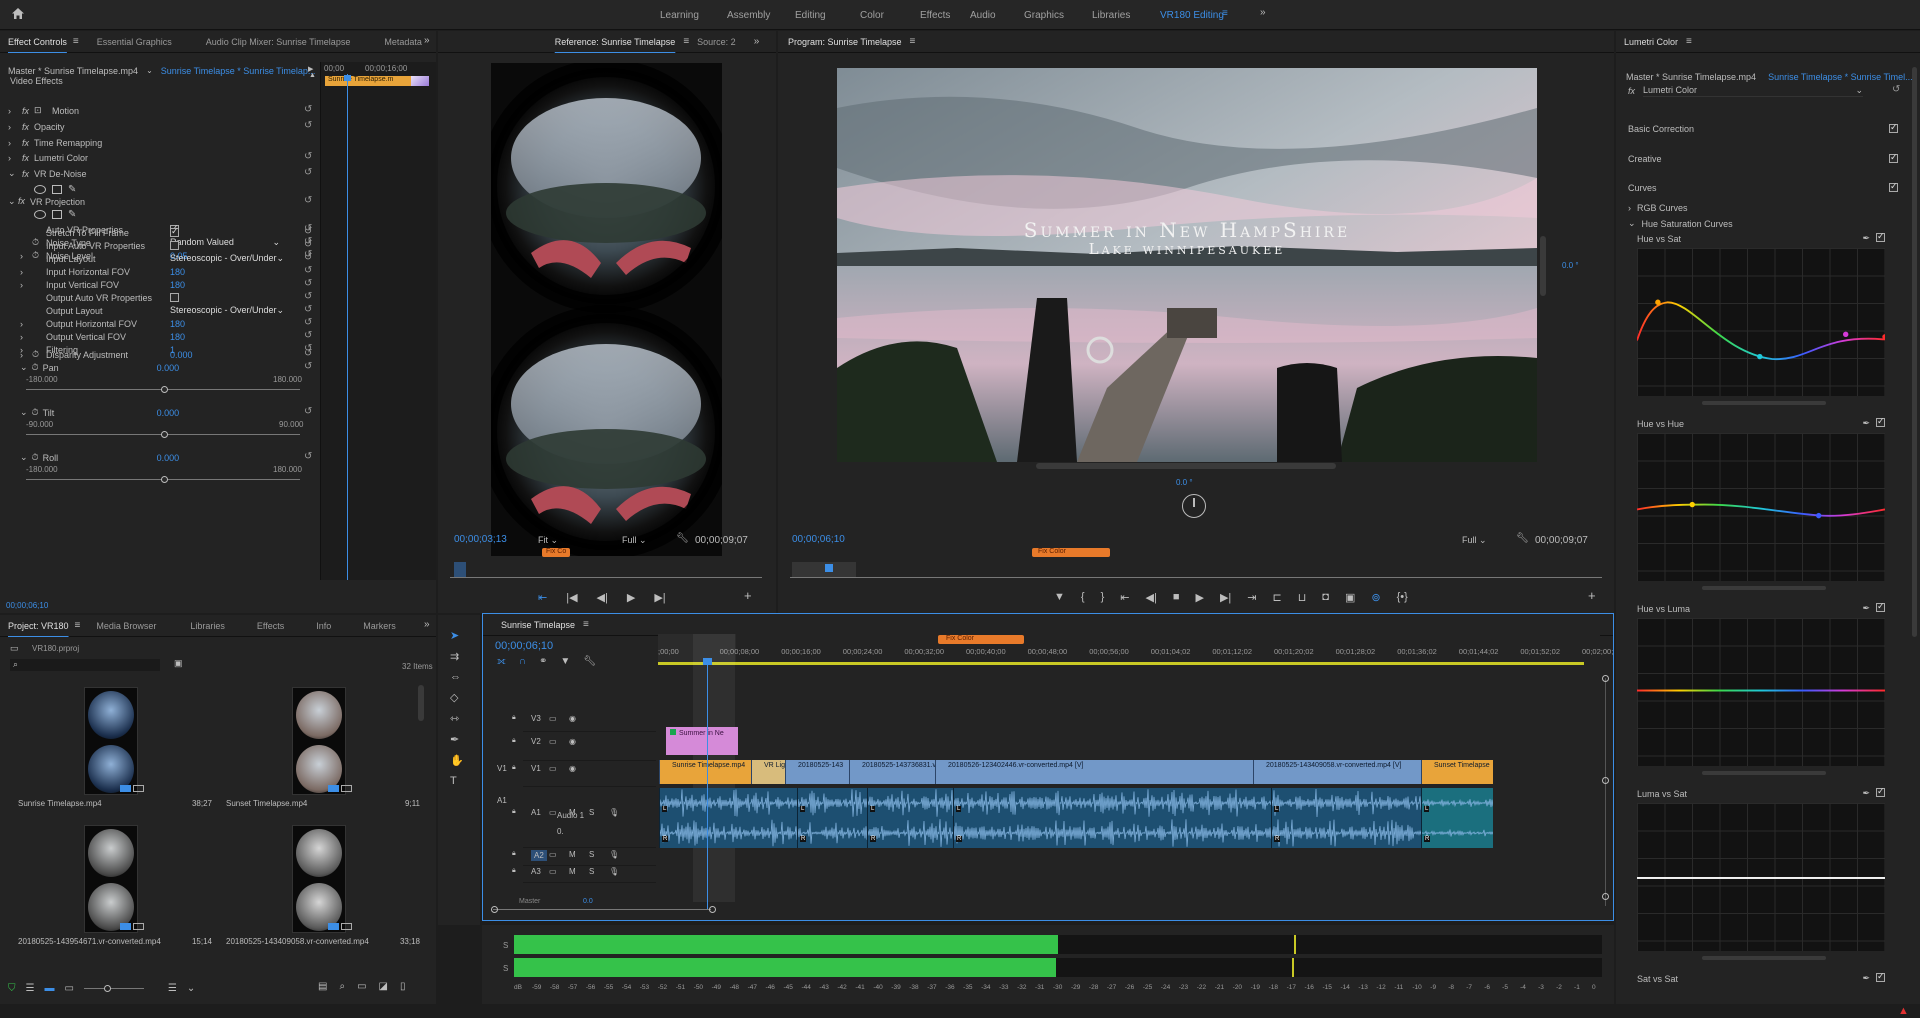 The width and height of the screenshot is (1920, 1018). What do you see at coordinates (40, 110) in the screenshot?
I see `motion-transform-icon: ⊡` at bounding box center [40, 110].